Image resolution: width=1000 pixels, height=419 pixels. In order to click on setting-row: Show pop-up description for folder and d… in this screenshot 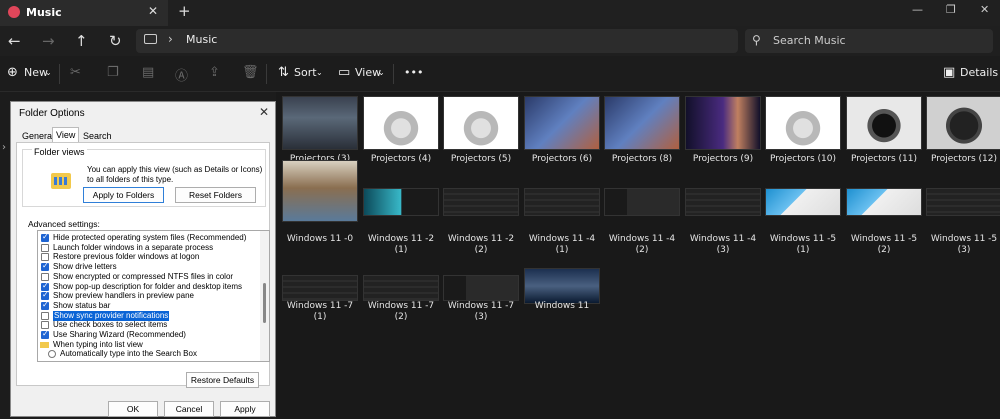, I will do `click(147, 286)`.